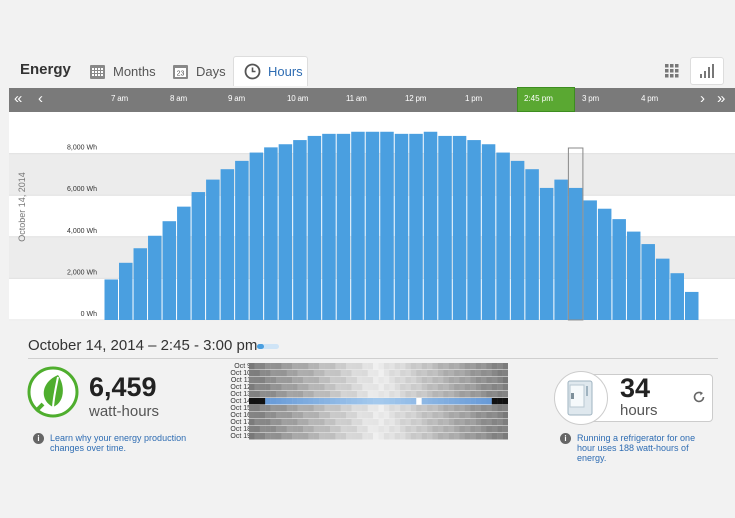  Describe the element at coordinates (178, 98) in the screenshot. I see `timeline-label: 8 am` at that location.